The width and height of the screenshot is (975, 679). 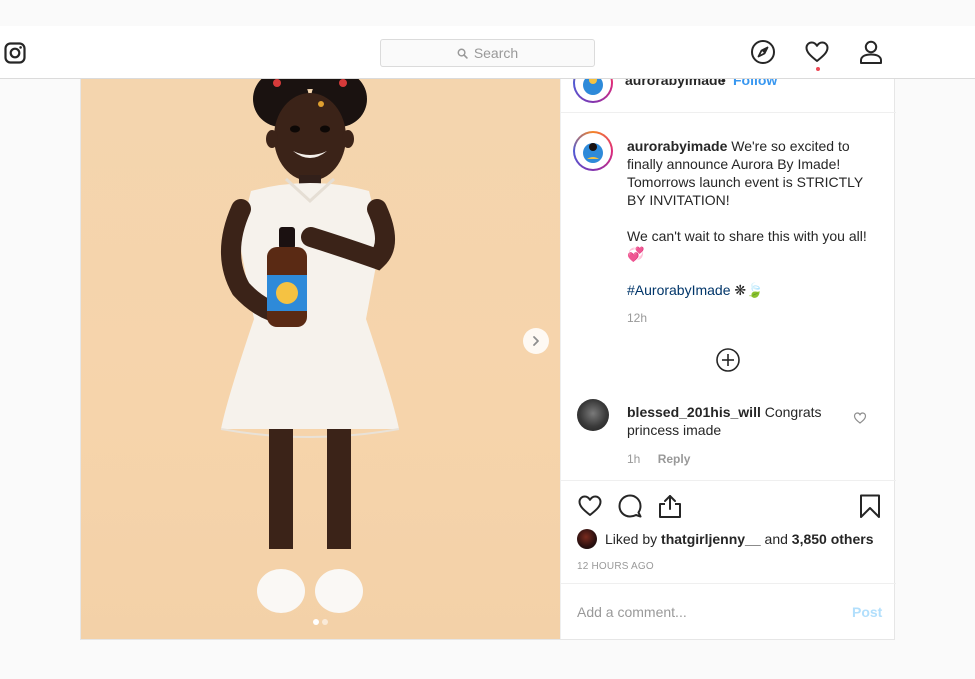 What do you see at coordinates (630, 506) in the screenshot?
I see `comment-bubble-icon` at bounding box center [630, 506].